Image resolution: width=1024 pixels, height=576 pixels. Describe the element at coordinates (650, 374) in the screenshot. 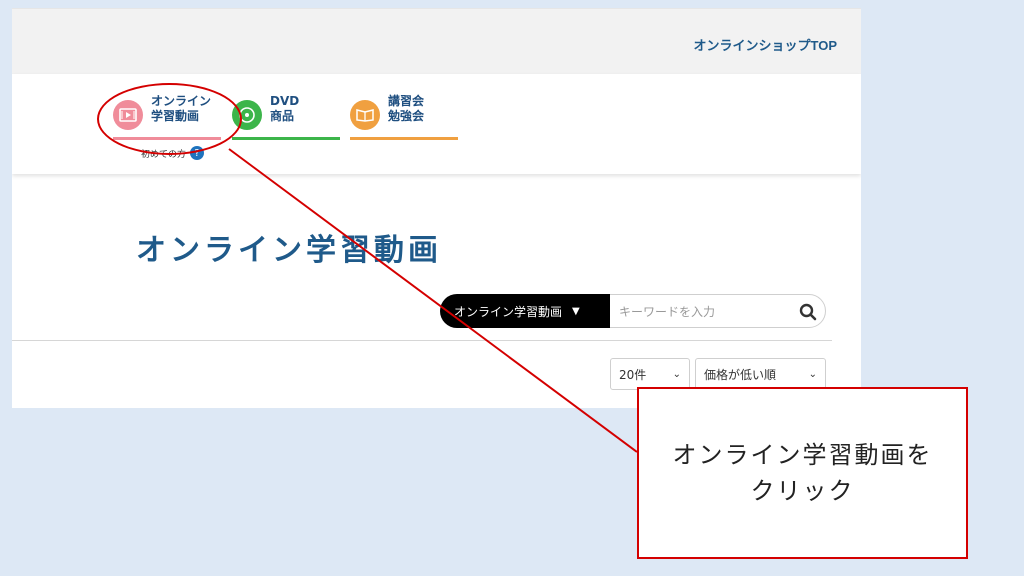

I see `per-page-select: 20件 ⌄` at that location.